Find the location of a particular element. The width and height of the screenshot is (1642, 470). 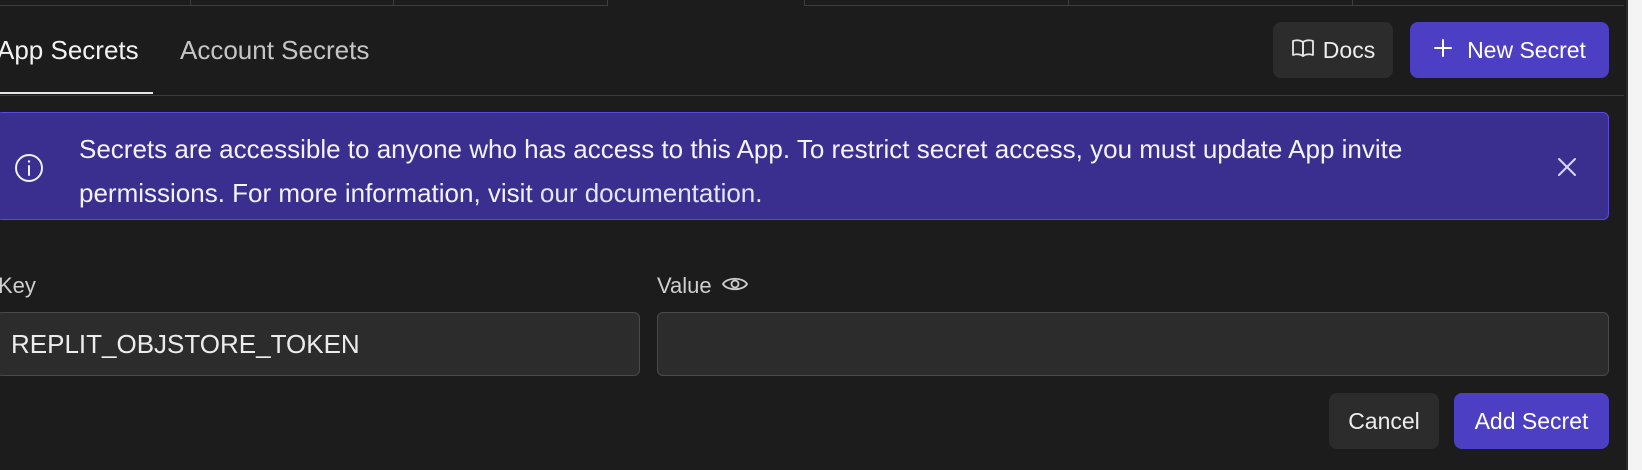

scrollbar-track is located at coordinates (1627, 235).